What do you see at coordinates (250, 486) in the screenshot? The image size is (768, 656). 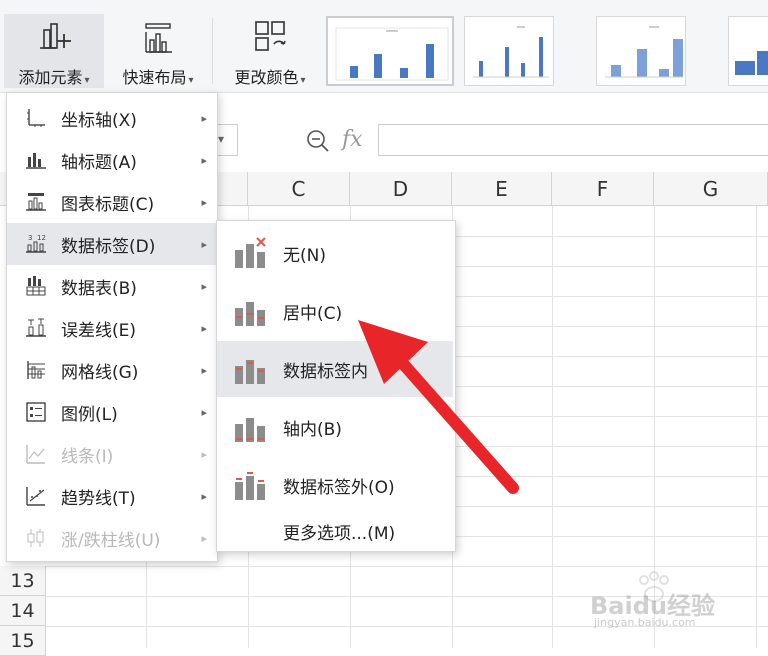 I see `outside-end-labels-icon` at bounding box center [250, 486].